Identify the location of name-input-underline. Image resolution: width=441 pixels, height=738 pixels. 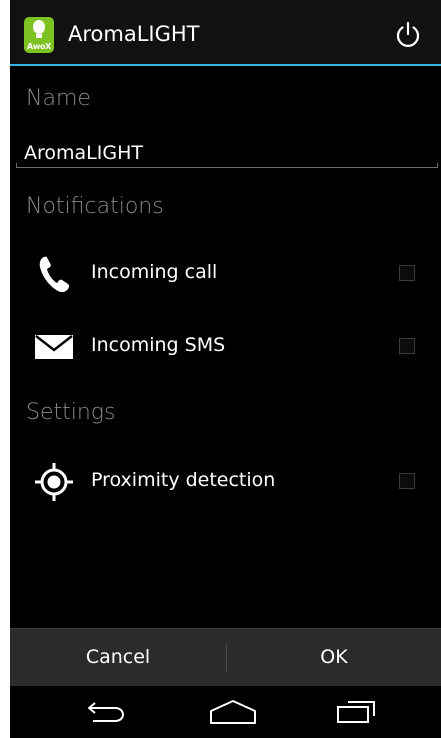
(227, 165).